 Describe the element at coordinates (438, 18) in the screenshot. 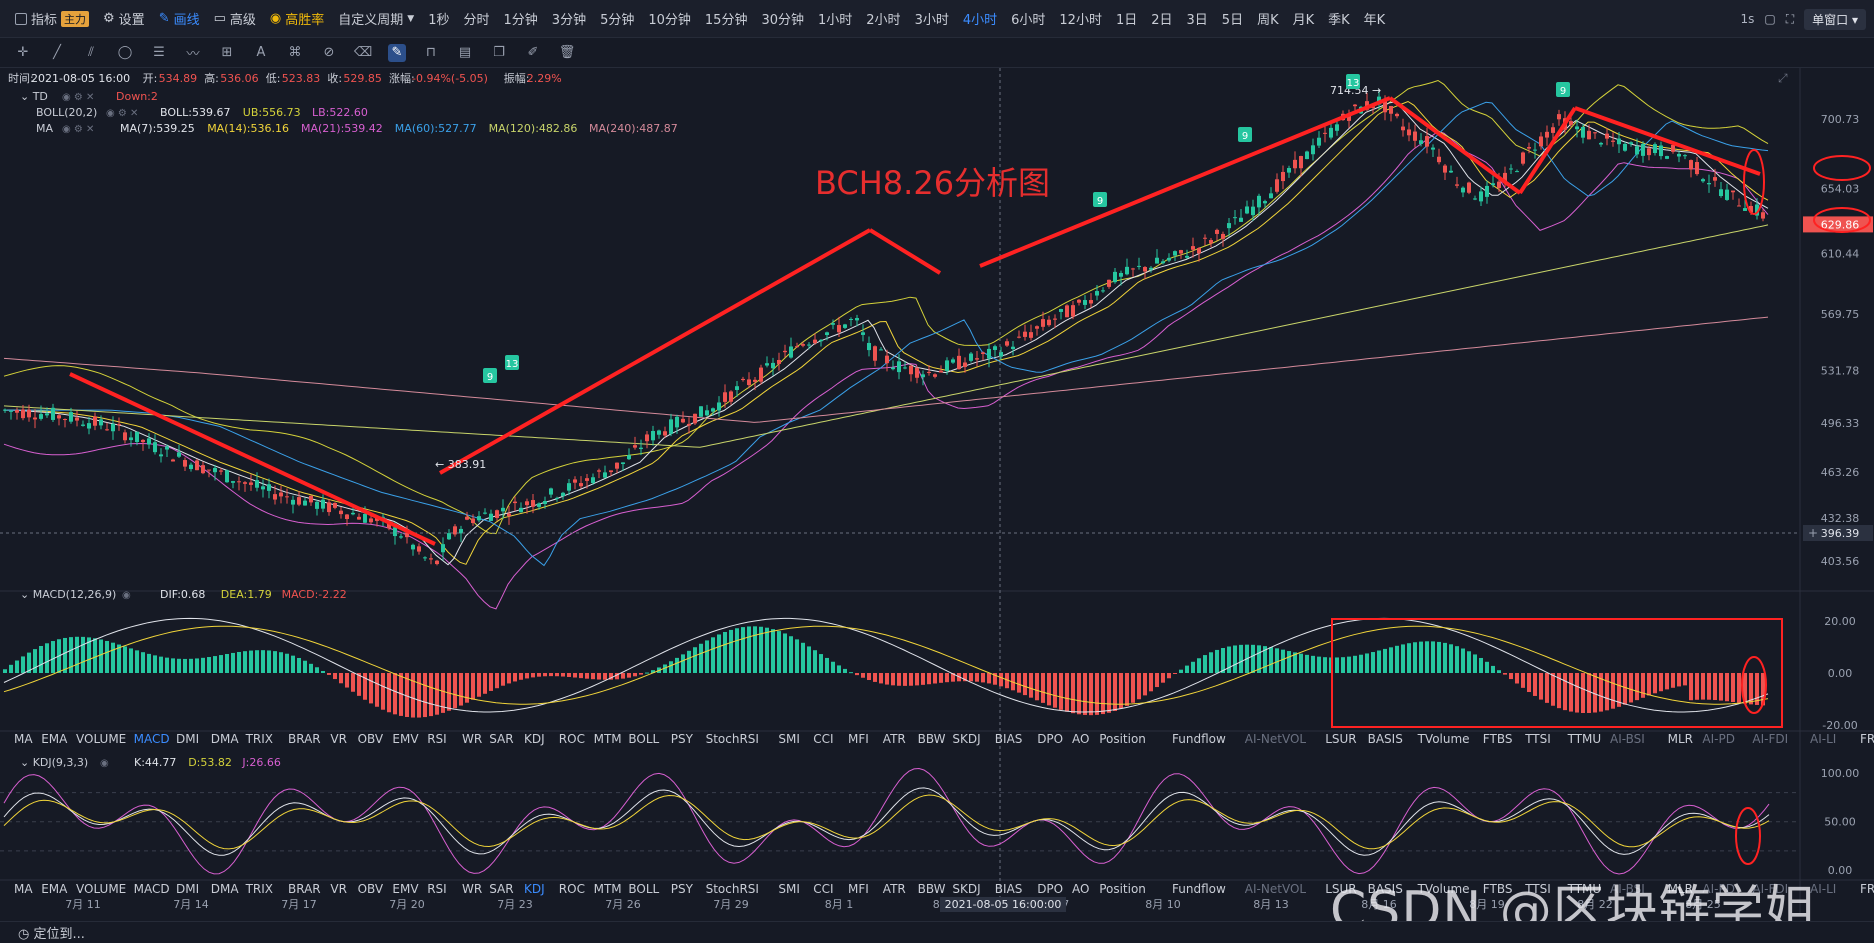

I see `period-1秒: 1秒` at that location.